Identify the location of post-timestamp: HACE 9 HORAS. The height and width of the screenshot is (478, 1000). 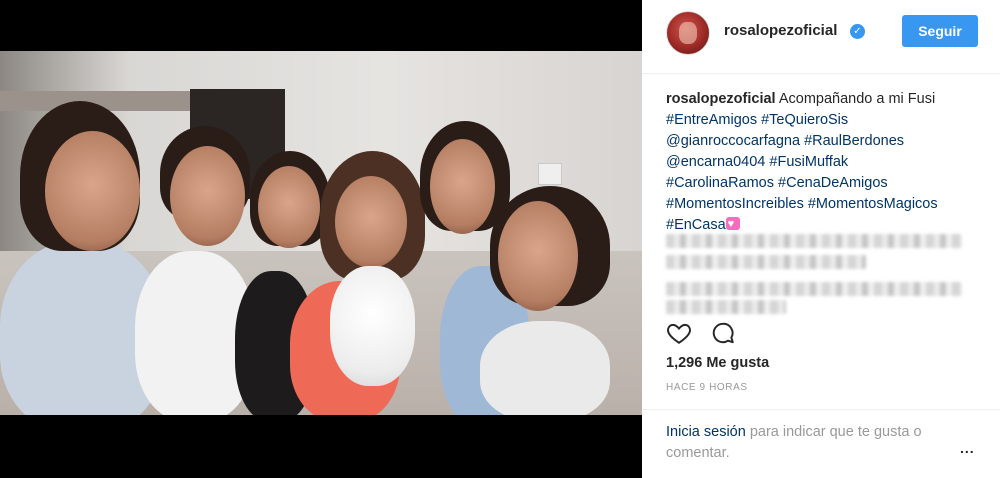
(707, 387).